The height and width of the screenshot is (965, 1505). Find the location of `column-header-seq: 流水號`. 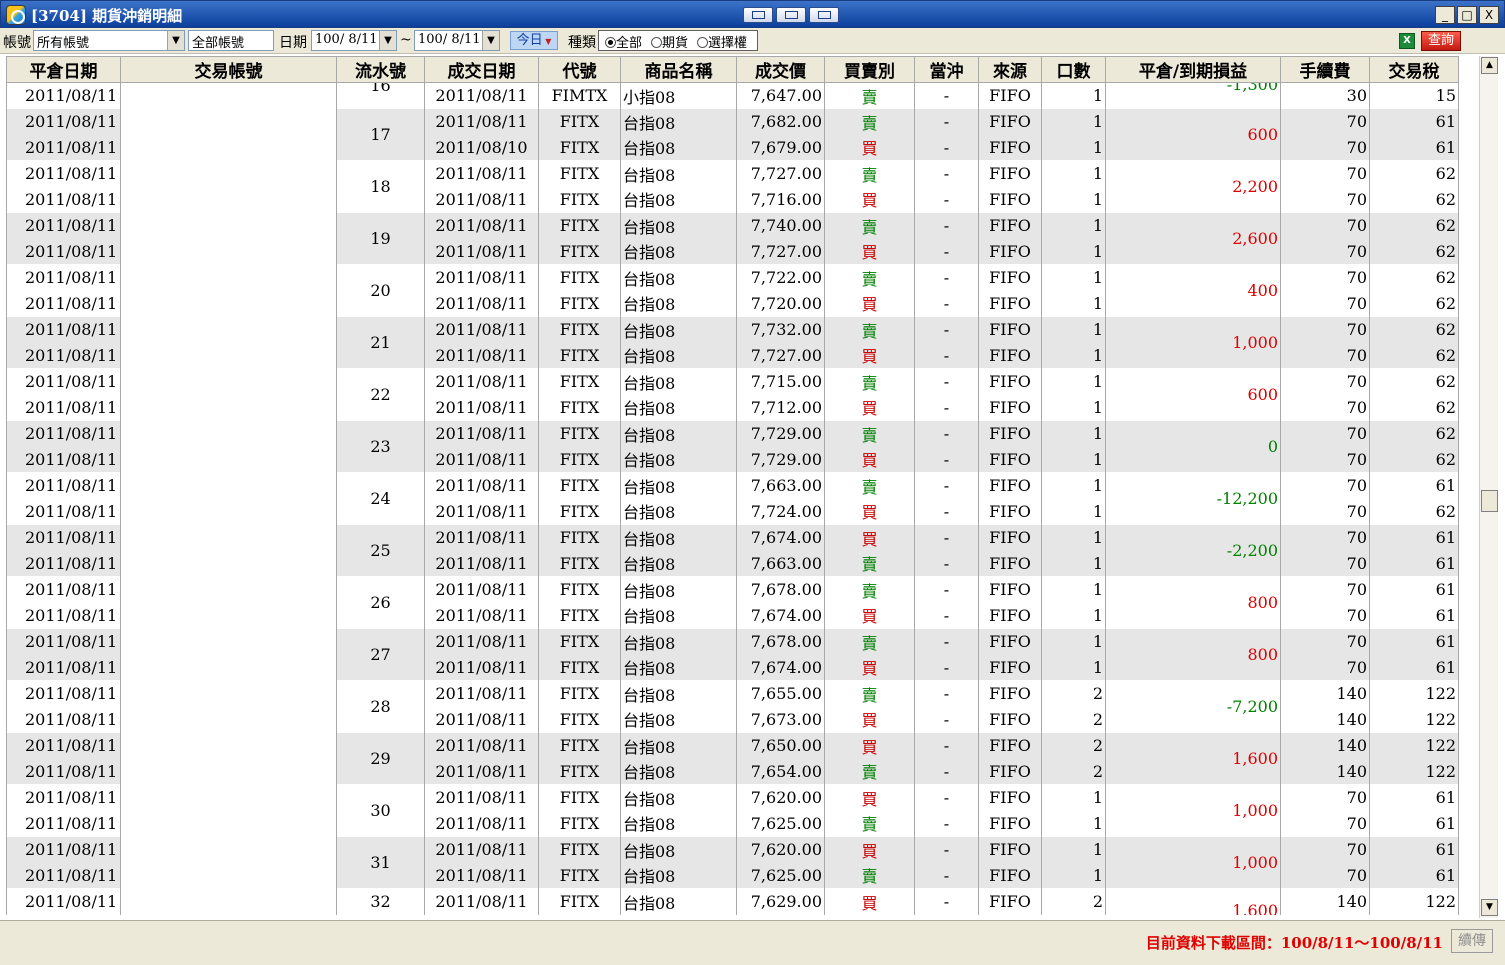

column-header-seq: 流水號 is located at coordinates (380, 69).